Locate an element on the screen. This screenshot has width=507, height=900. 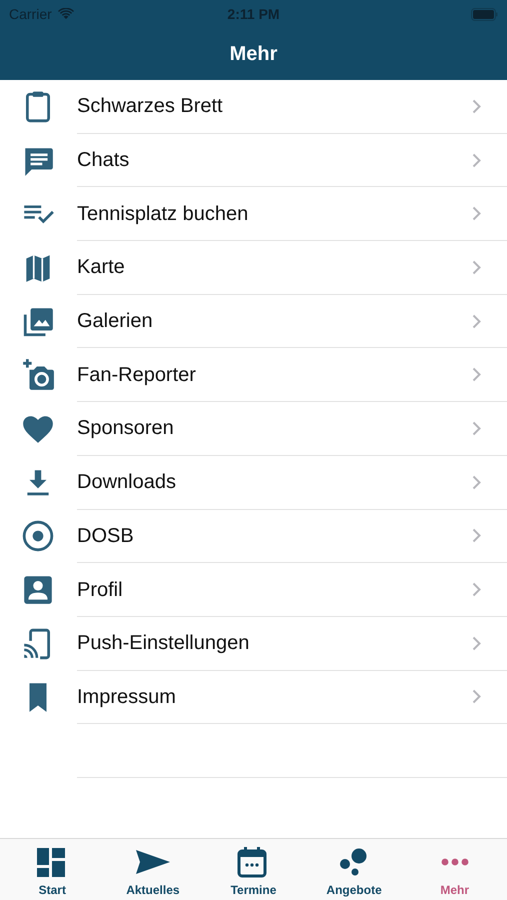
page-title: Mehr is located at coordinates (254, 54).